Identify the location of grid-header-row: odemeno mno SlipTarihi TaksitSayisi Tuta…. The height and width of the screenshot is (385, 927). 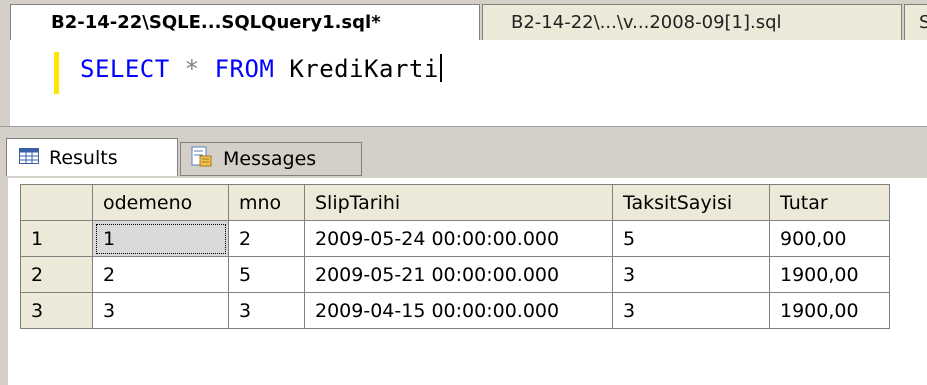
(455, 202).